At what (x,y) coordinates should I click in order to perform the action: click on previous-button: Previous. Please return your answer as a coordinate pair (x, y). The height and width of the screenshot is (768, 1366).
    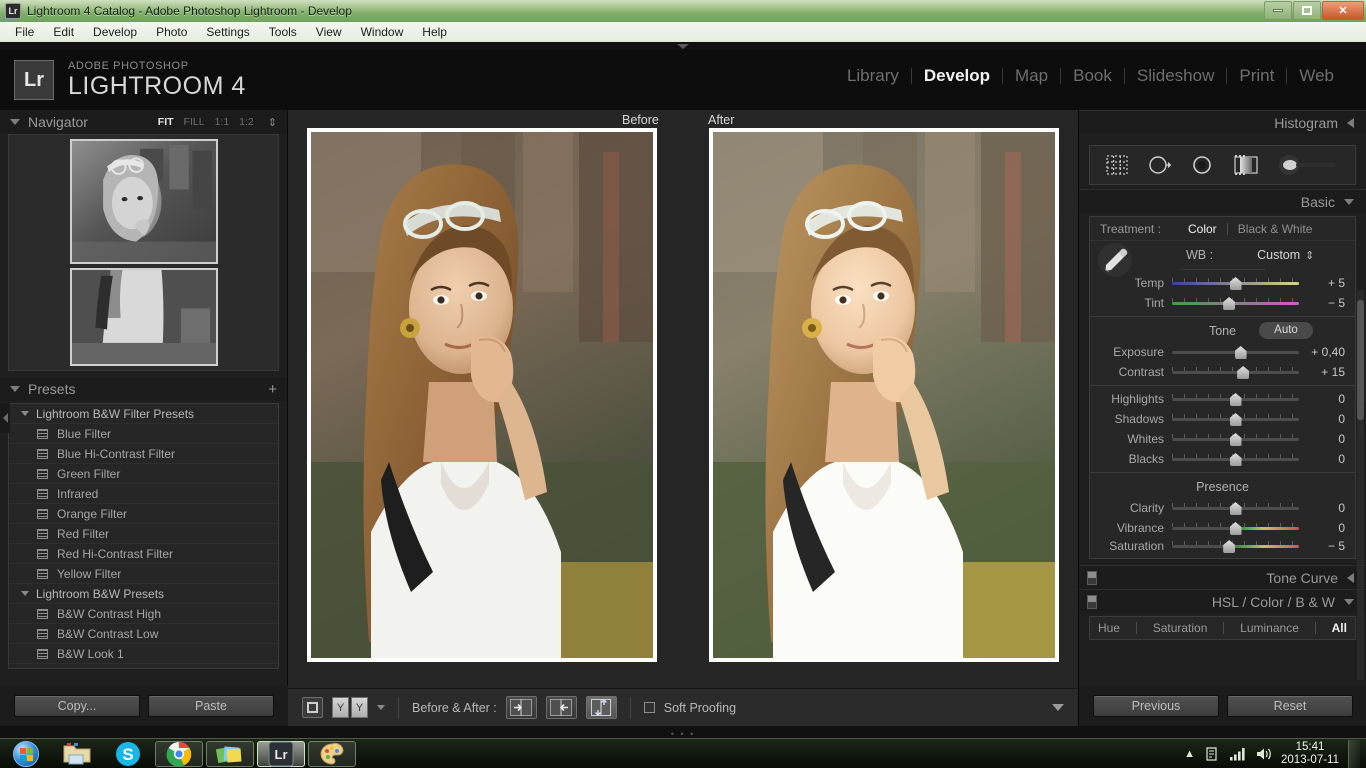
    Looking at the image, I should click on (1156, 706).